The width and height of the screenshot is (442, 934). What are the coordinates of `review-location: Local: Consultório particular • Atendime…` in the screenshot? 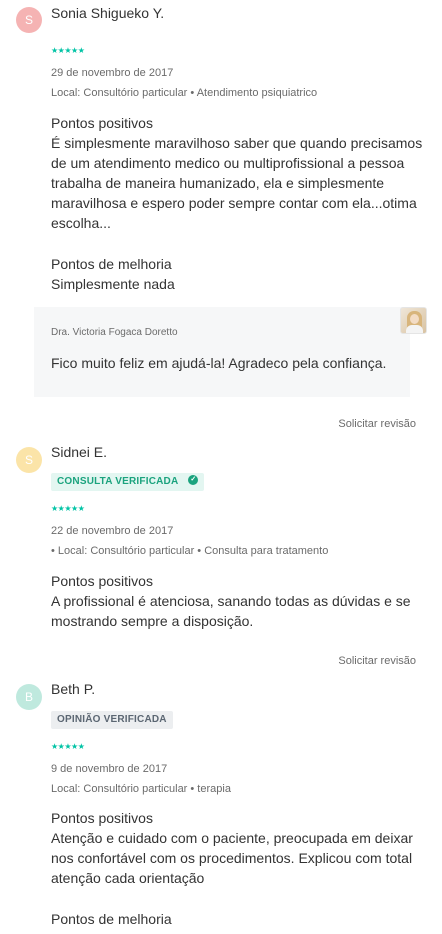 It's located at (184, 93).